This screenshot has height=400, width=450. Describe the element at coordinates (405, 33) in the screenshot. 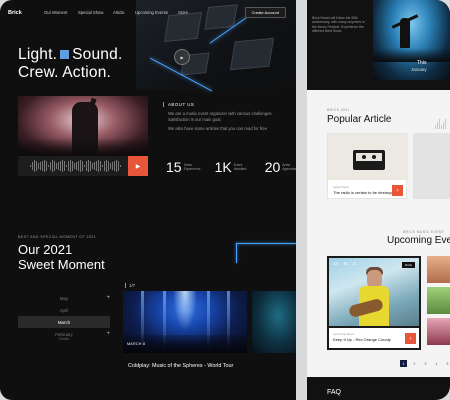

I see `performer-silhouette` at that location.